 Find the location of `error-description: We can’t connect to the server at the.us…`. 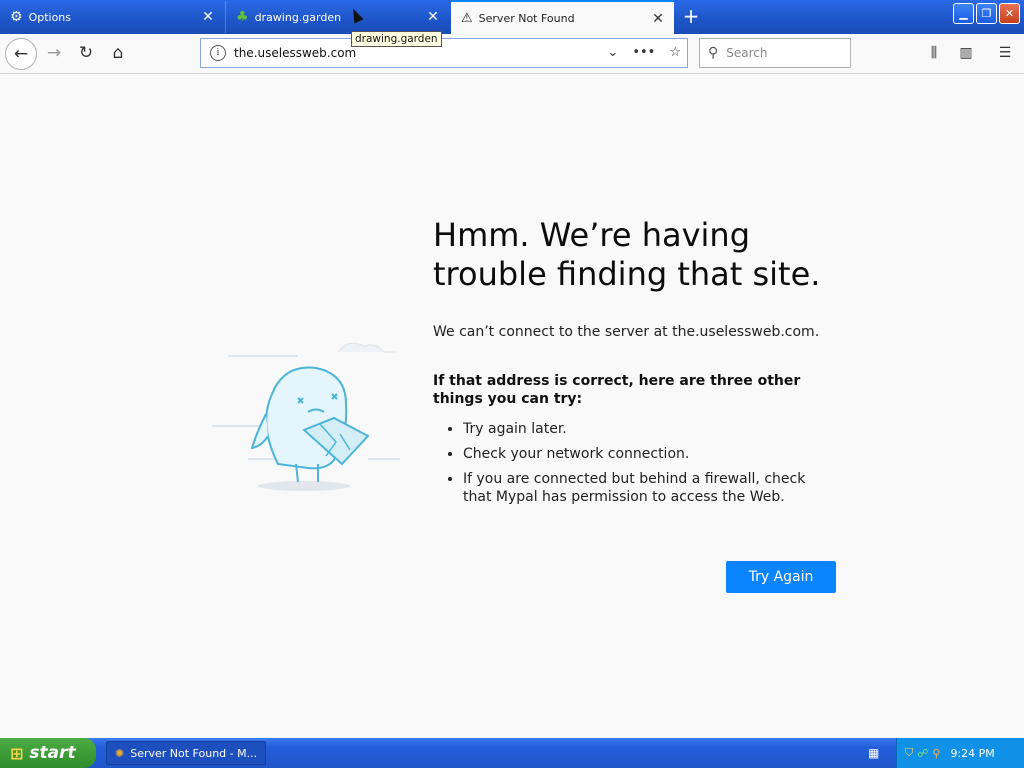

error-description: We can’t connect to the server at the.us… is located at coordinates (626, 332).